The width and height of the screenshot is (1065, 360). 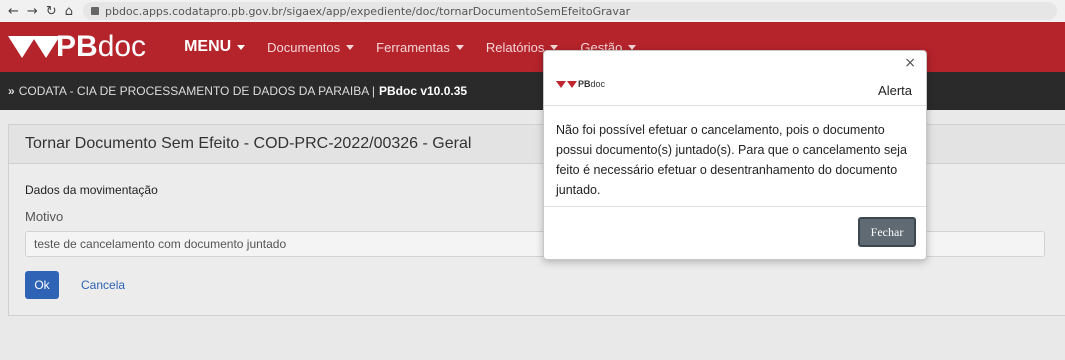 What do you see at coordinates (13, 11) in the screenshot?
I see `back-icon: ←` at bounding box center [13, 11].